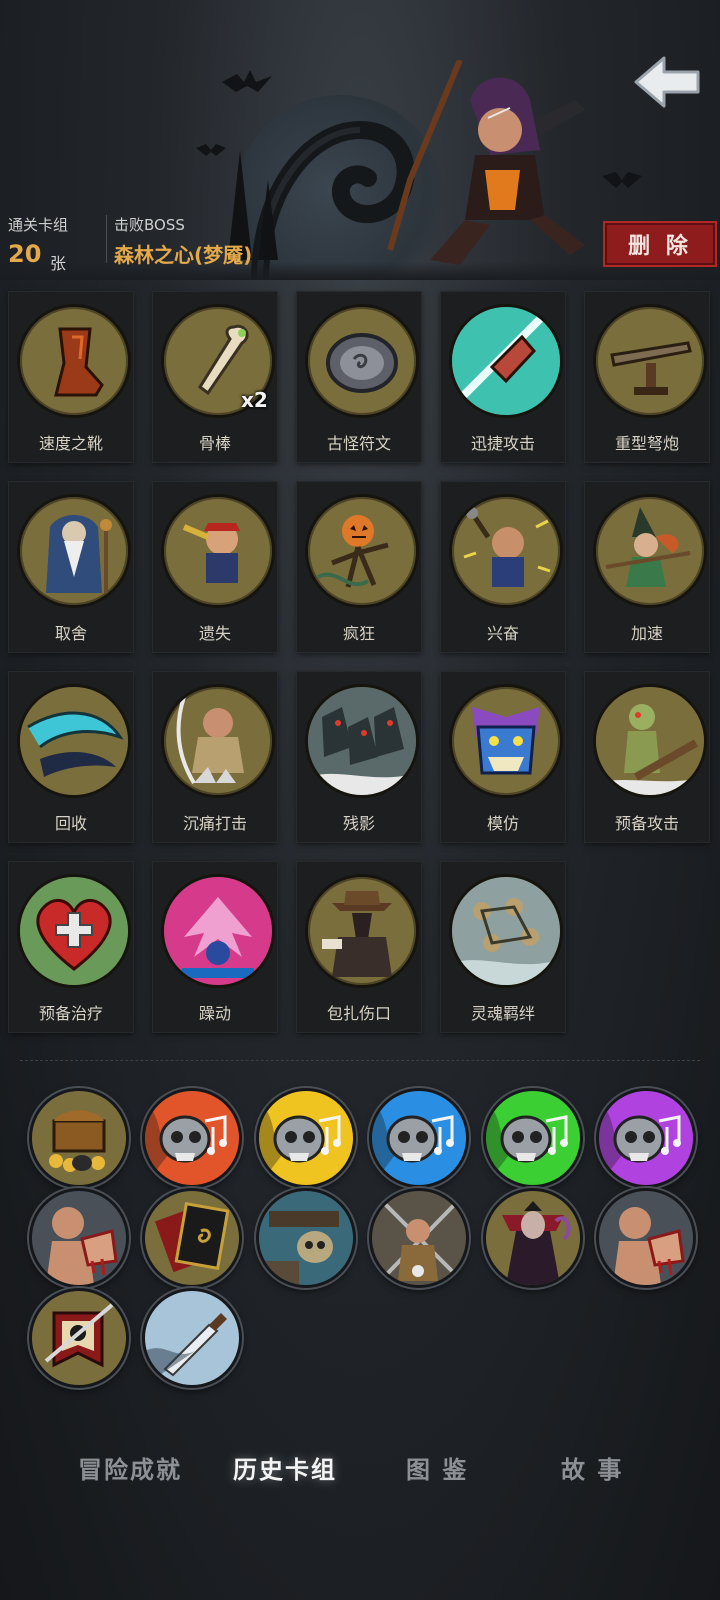 This screenshot has width=720, height=1600. I want to click on back-arrow-icon, so click(667, 82).